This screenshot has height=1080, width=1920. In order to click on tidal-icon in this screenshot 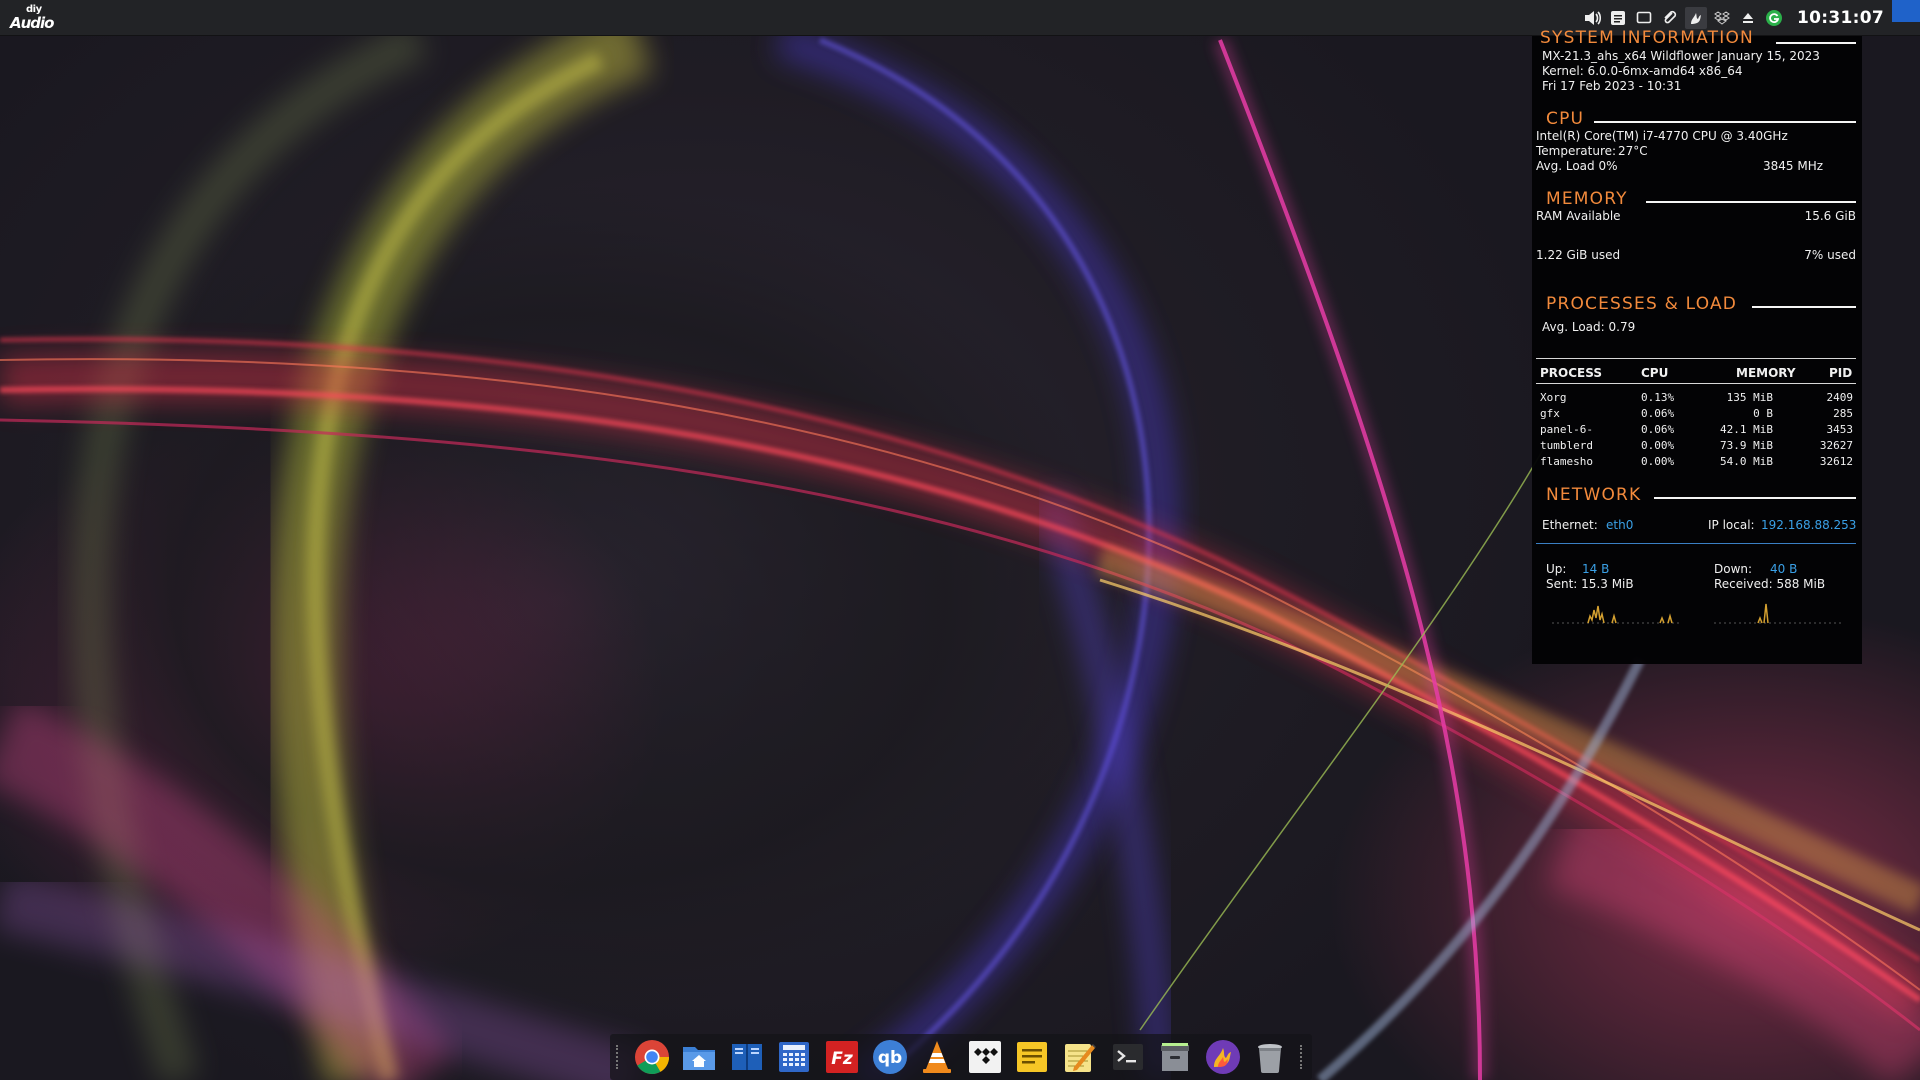, I will do `click(985, 1057)`.